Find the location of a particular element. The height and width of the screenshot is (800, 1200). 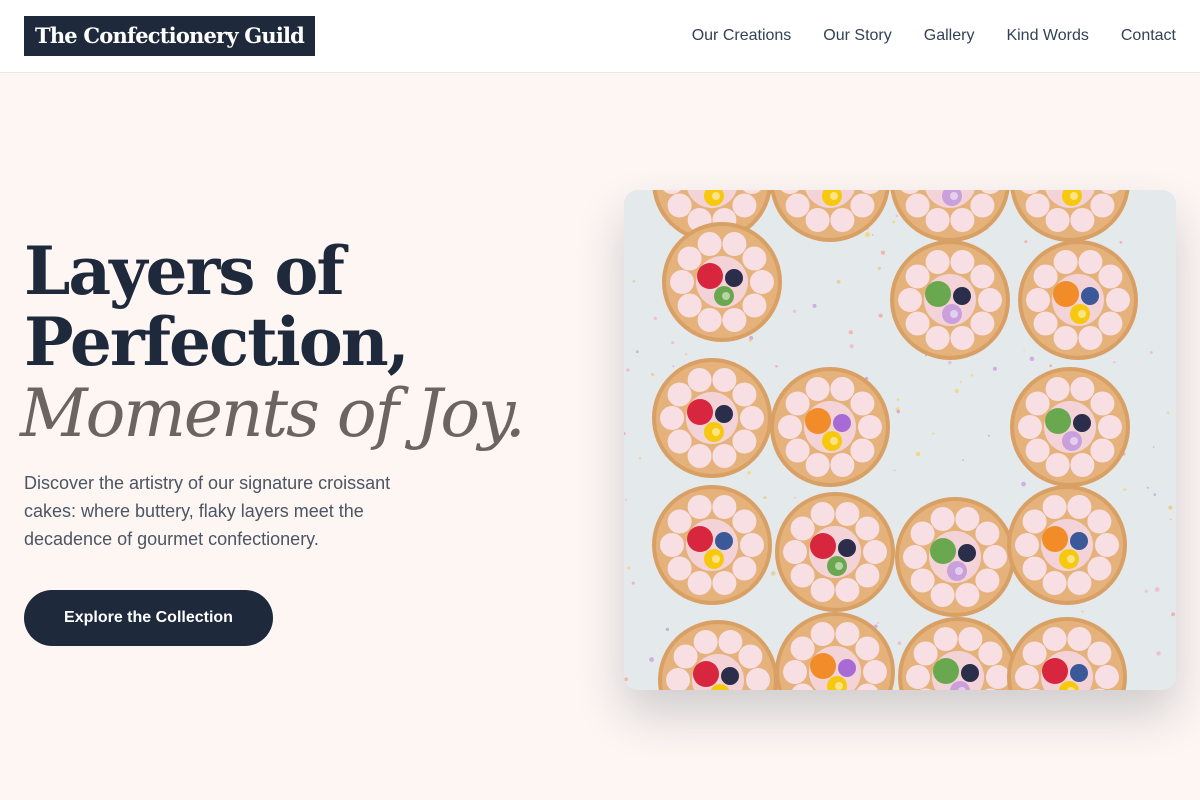

nav-kind-words: Kind Words is located at coordinates (1047, 36).